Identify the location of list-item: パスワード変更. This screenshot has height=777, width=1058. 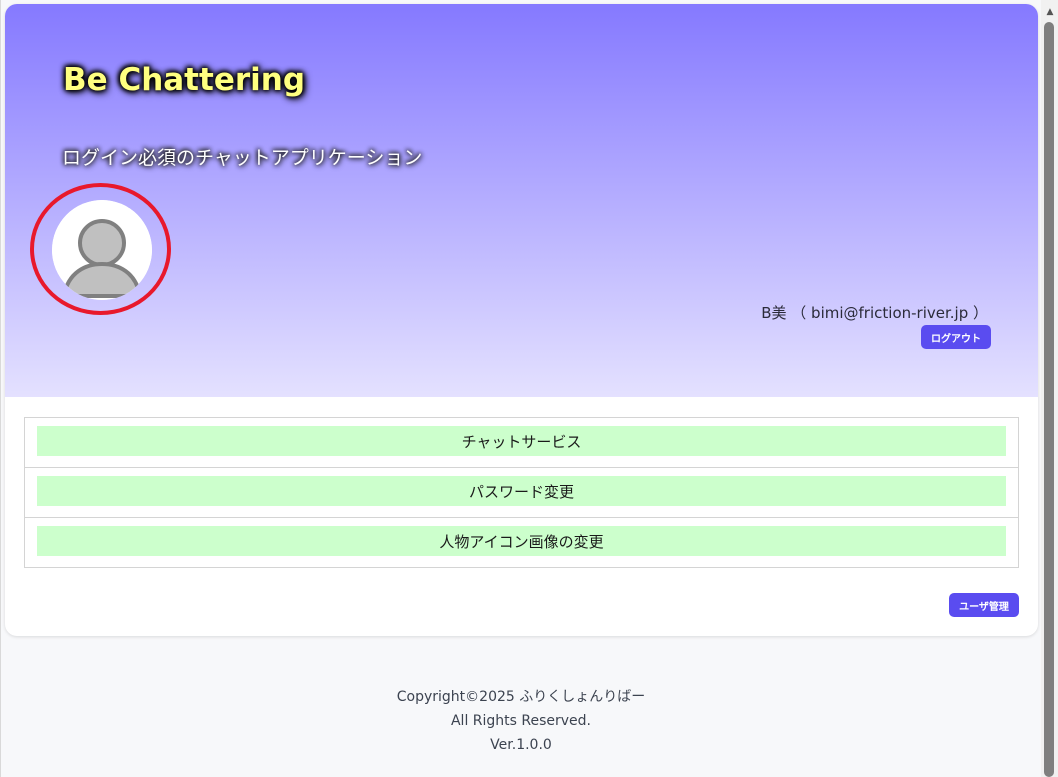
(521, 493).